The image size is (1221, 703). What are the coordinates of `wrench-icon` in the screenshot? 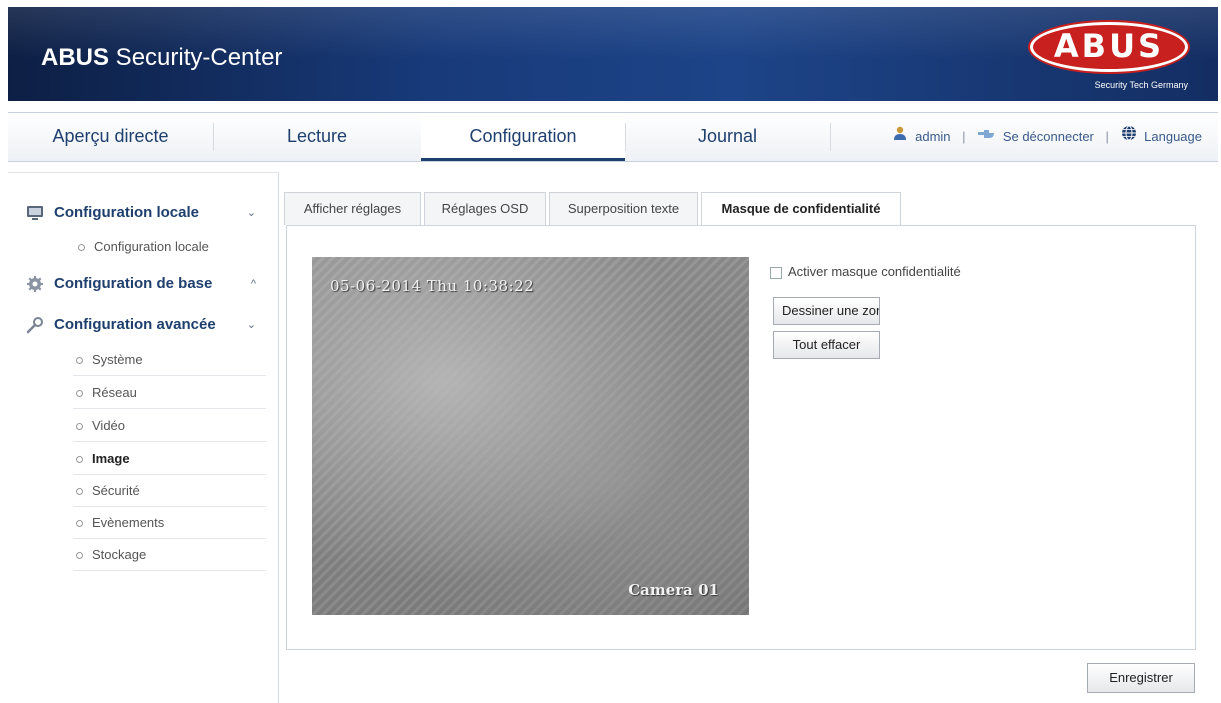 It's located at (35, 325).